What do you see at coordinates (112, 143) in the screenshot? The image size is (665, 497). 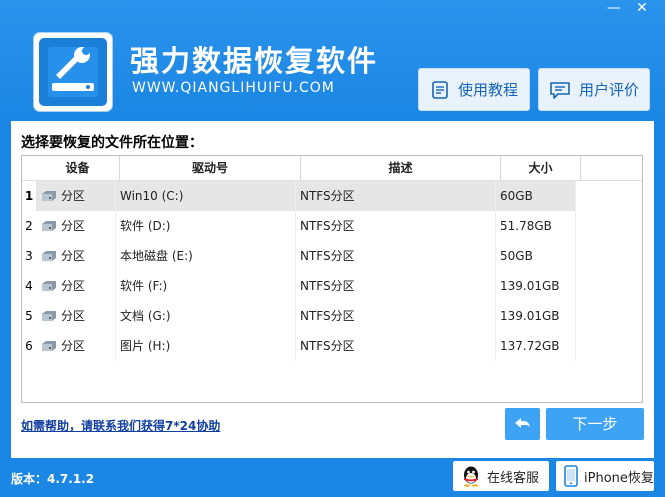 I see `location-prompt: 选择要恢复的文件所在位置：` at bounding box center [112, 143].